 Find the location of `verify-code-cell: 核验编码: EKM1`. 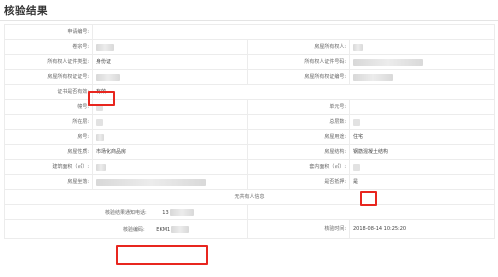

verify-code-cell: 核验编码: EKM1 is located at coordinates (126, 229).